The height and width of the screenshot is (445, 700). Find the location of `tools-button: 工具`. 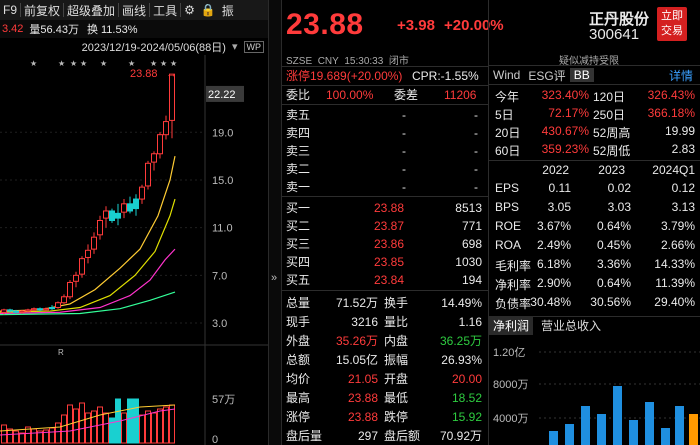

tools-button: 工具 is located at coordinates (165, 10).